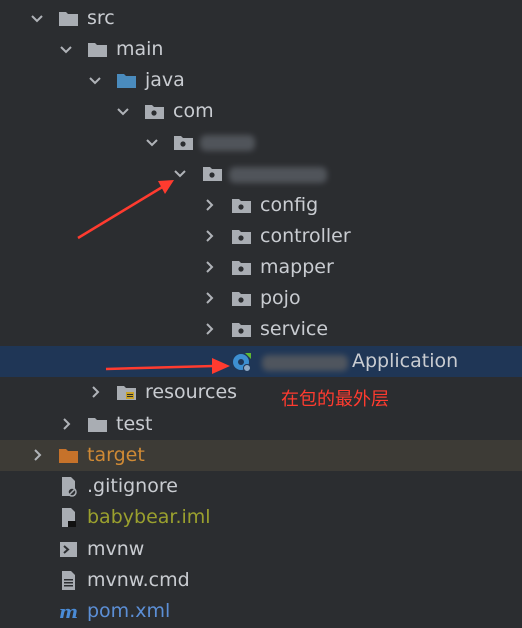  What do you see at coordinates (261, 611) in the screenshot?
I see `tree-node-pom: pom.xml` at bounding box center [261, 611].